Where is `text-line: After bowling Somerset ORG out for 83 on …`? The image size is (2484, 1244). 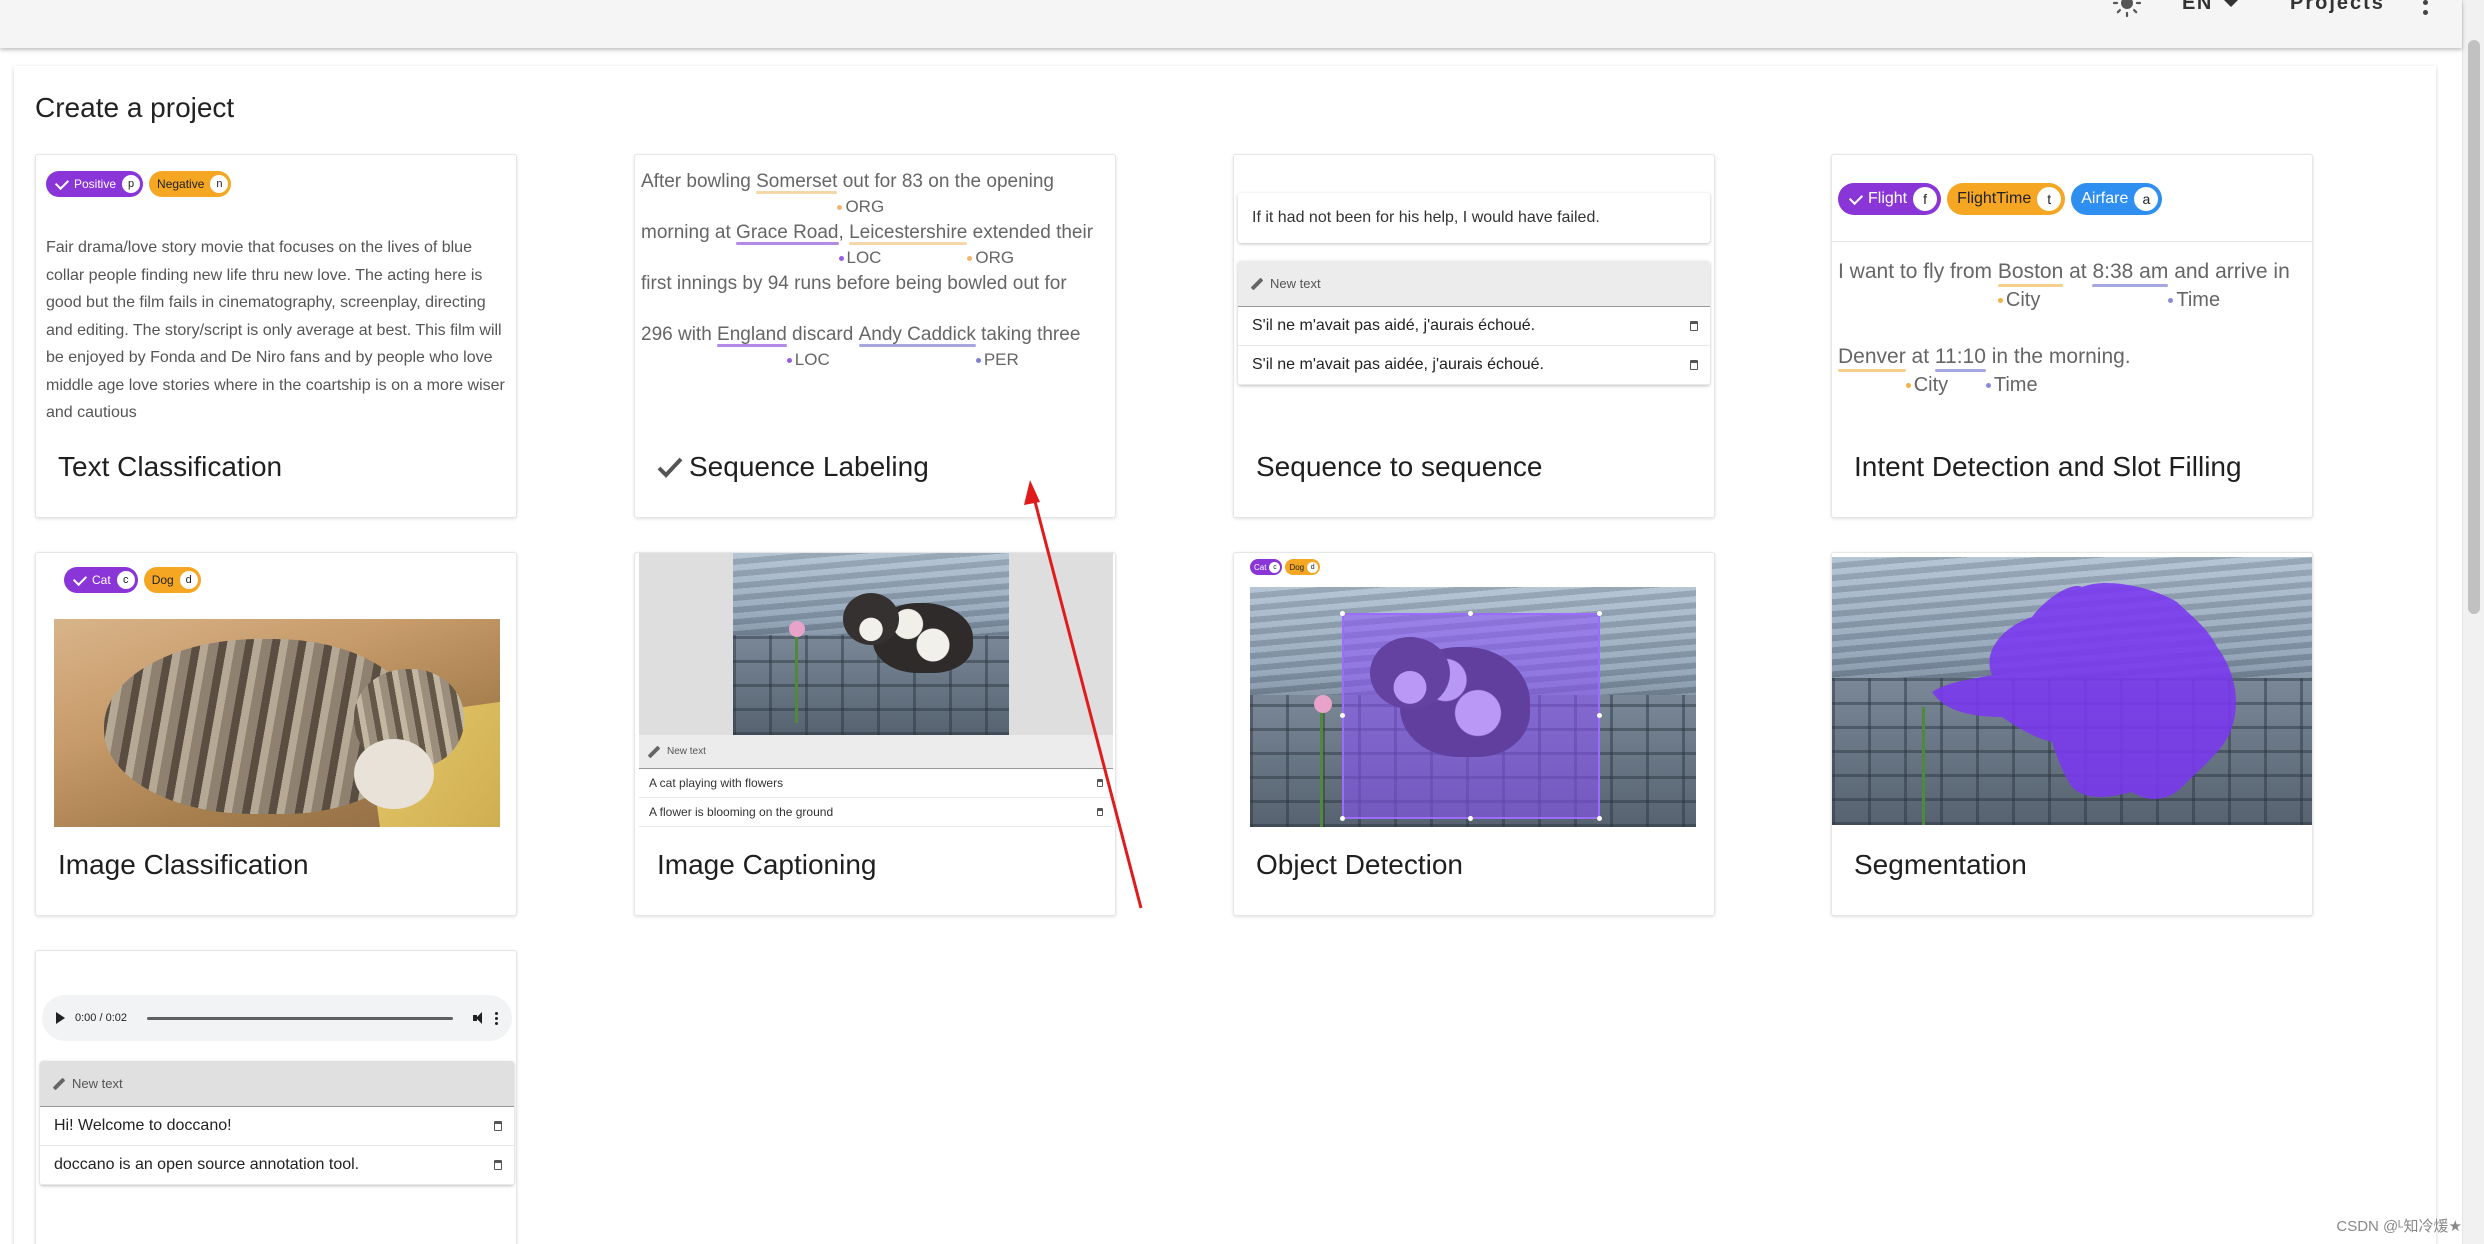 text-line: After bowling Somerset ORG out for 83 on … is located at coordinates (876, 194).